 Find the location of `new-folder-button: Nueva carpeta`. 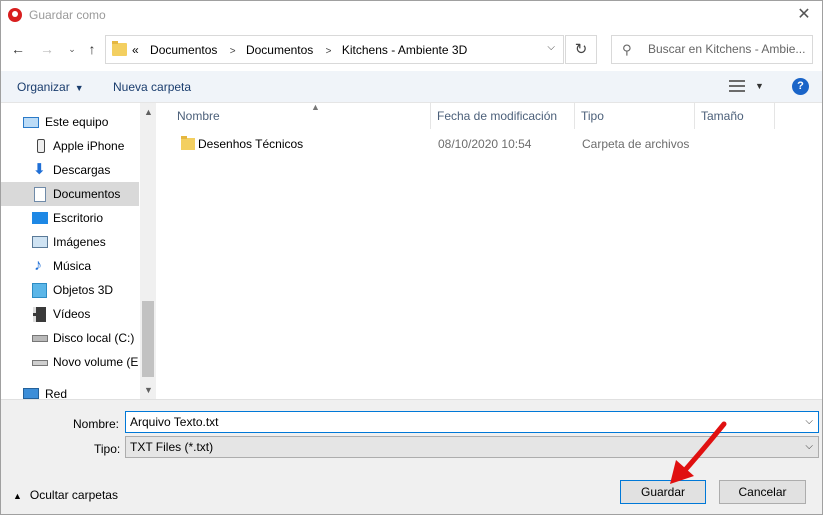

new-folder-button: Nueva carpeta is located at coordinates (152, 87).